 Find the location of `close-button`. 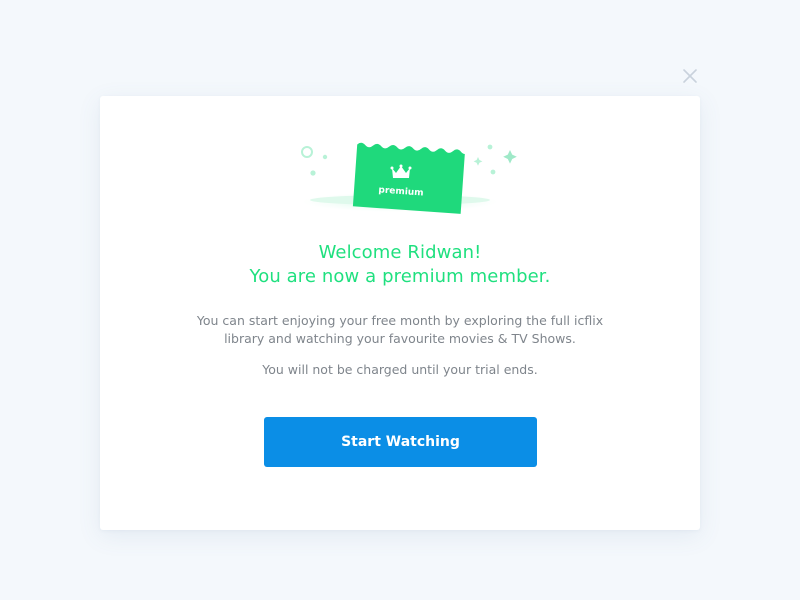

close-button is located at coordinates (690, 76).